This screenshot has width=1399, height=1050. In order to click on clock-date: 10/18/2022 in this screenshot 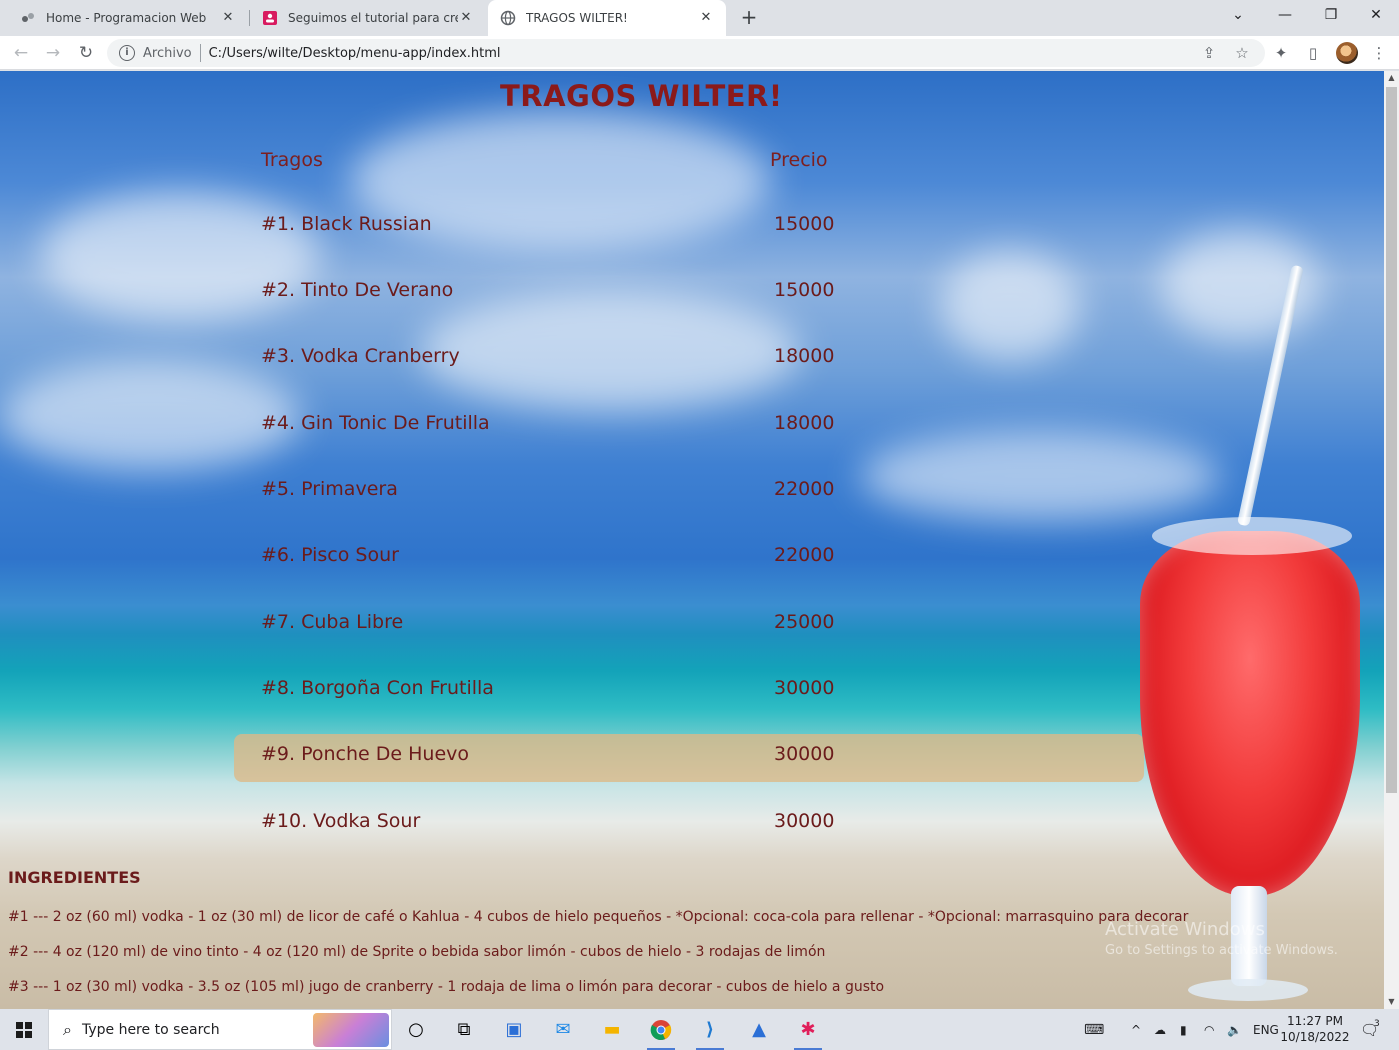, I will do `click(1315, 1037)`.